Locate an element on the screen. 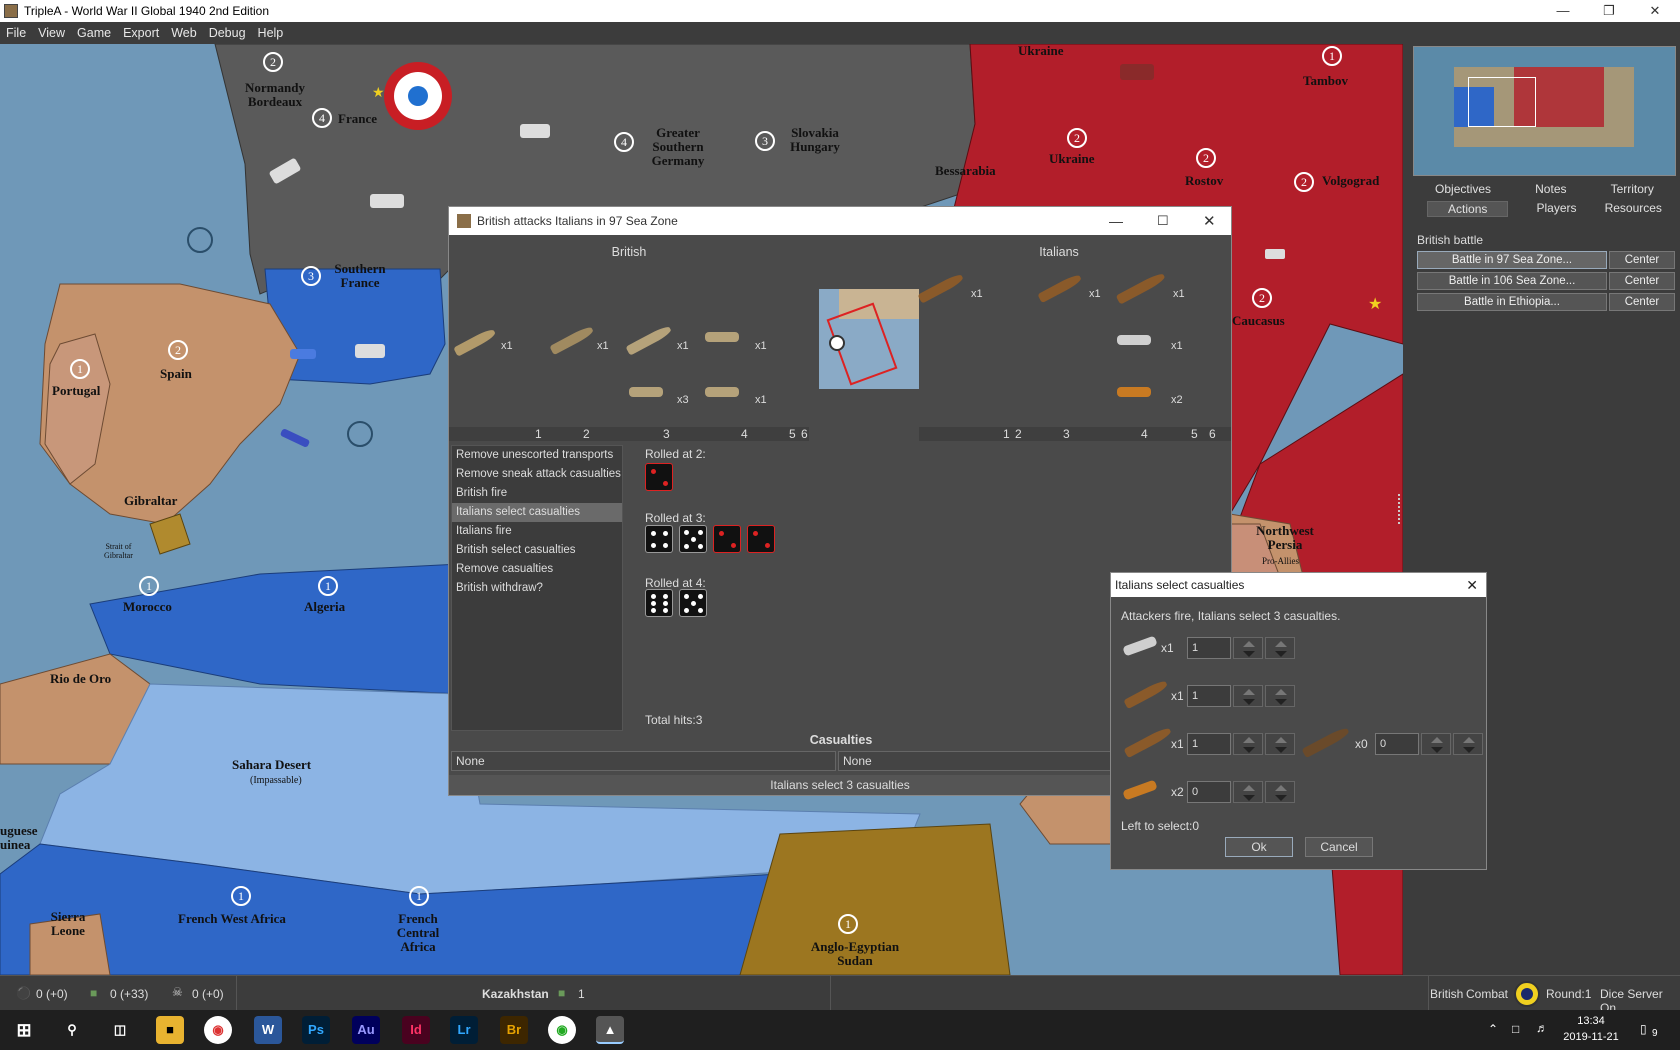  territory-label: uguese uinea is located at coordinates (25, 838).